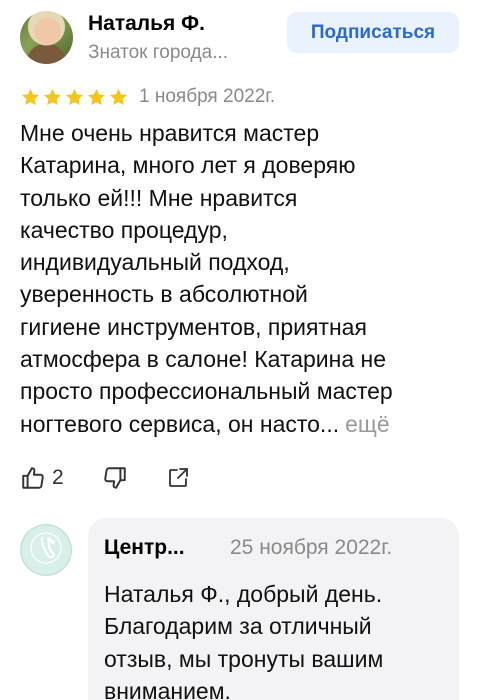 The width and height of the screenshot is (479, 700). I want to click on thumbs-down-icon, so click(115, 478).